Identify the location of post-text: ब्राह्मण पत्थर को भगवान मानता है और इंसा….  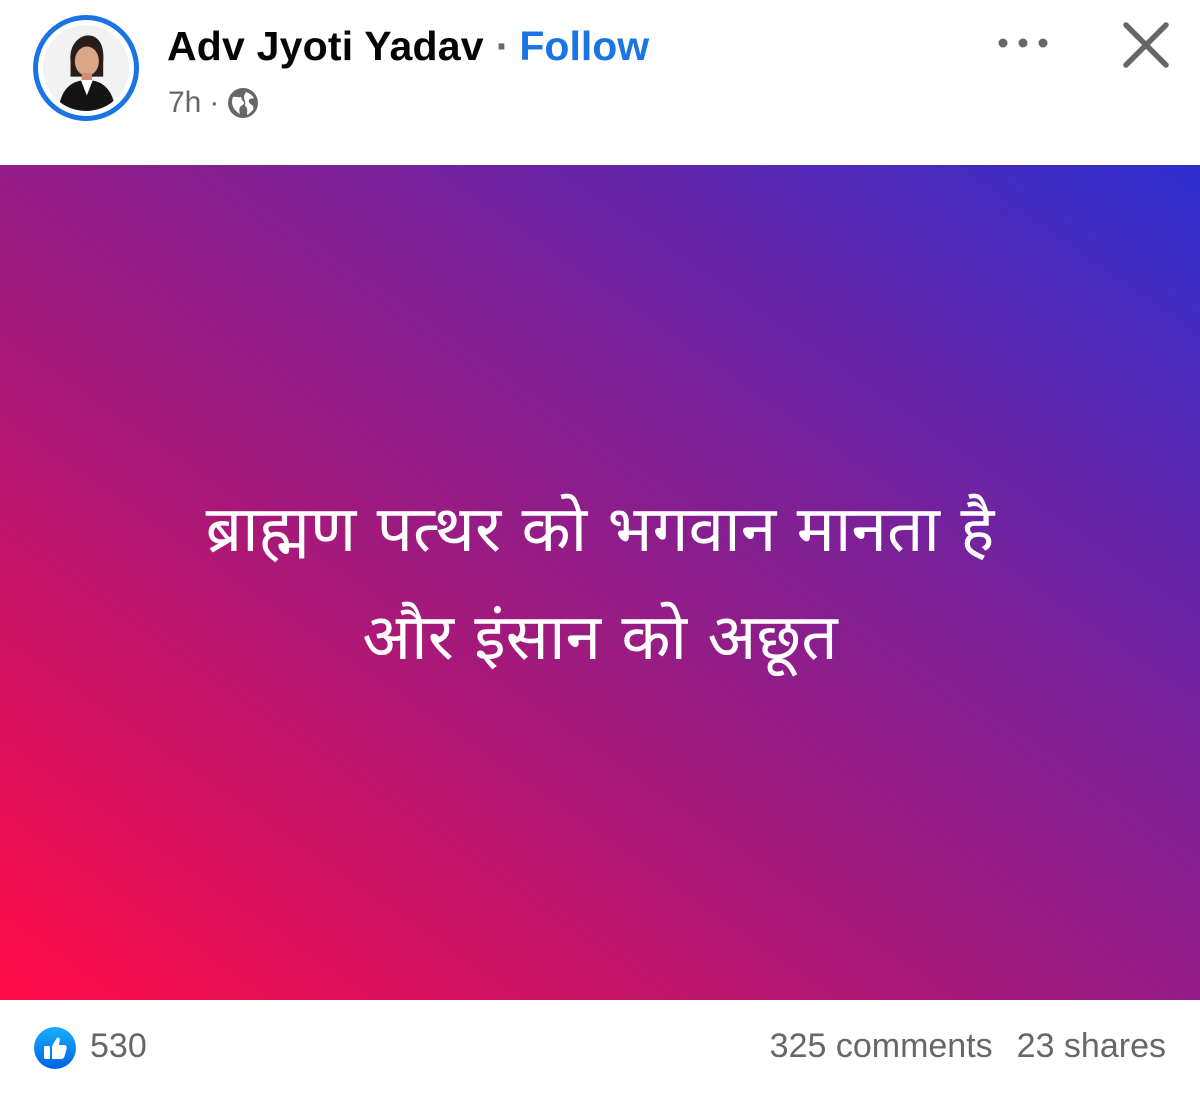
(600, 584).